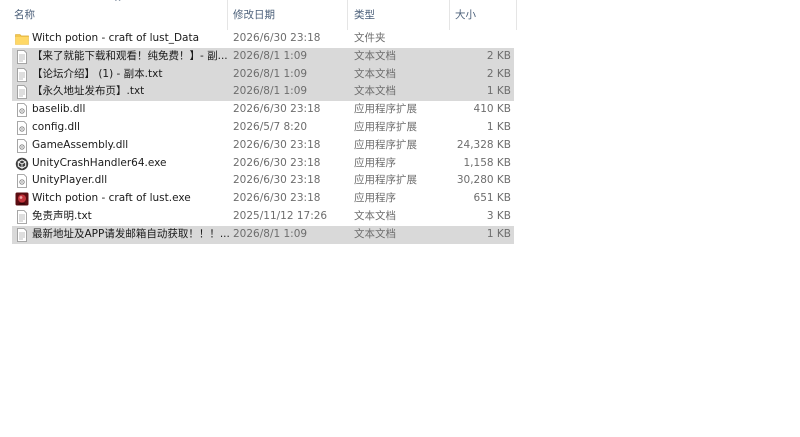 This screenshot has width=800, height=437. Describe the element at coordinates (364, 15) in the screenshot. I see `column-header-type-label: 类型` at that location.